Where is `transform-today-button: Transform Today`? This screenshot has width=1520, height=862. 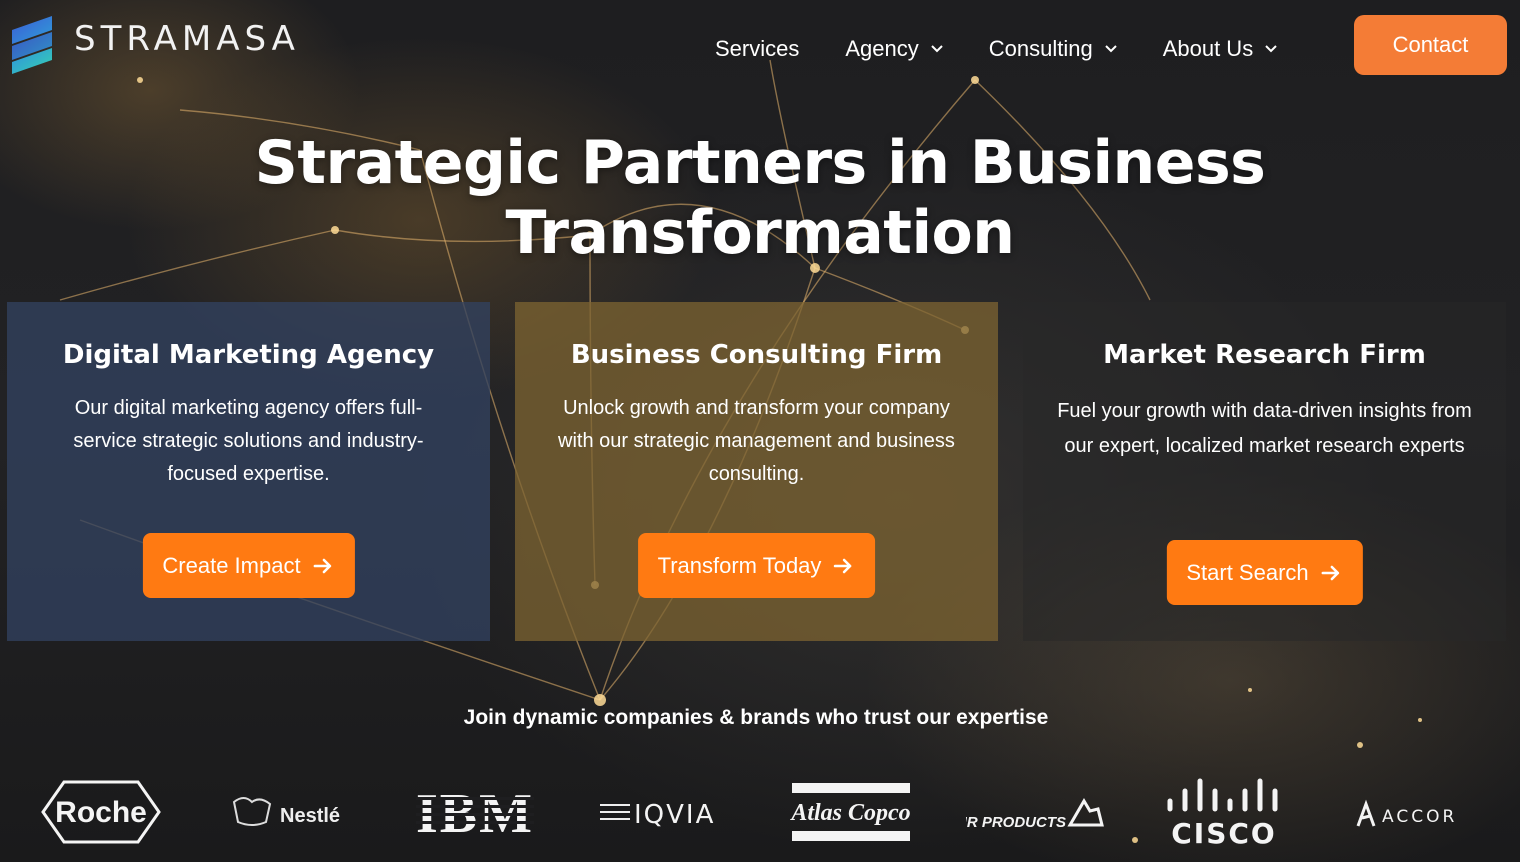 transform-today-button: Transform Today is located at coordinates (756, 565).